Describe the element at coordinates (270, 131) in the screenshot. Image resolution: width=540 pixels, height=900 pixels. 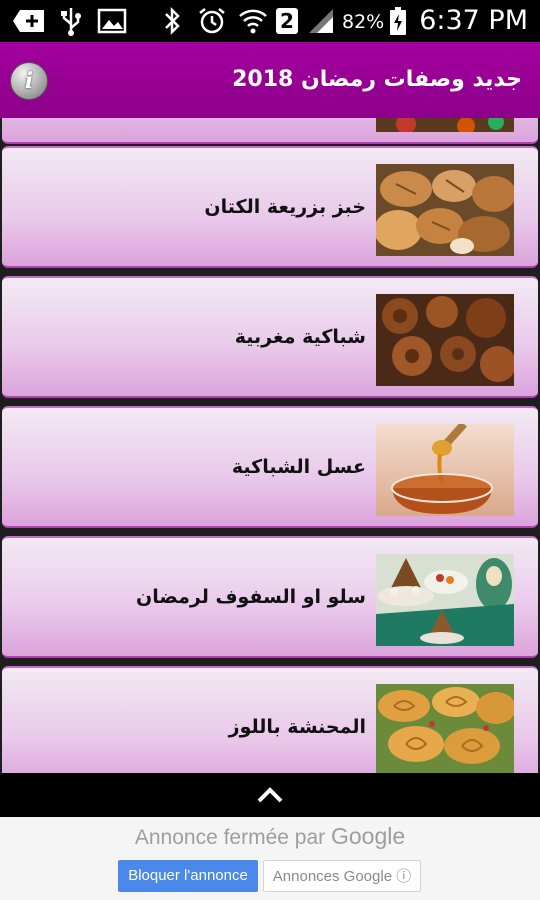
I see `list-item` at that location.